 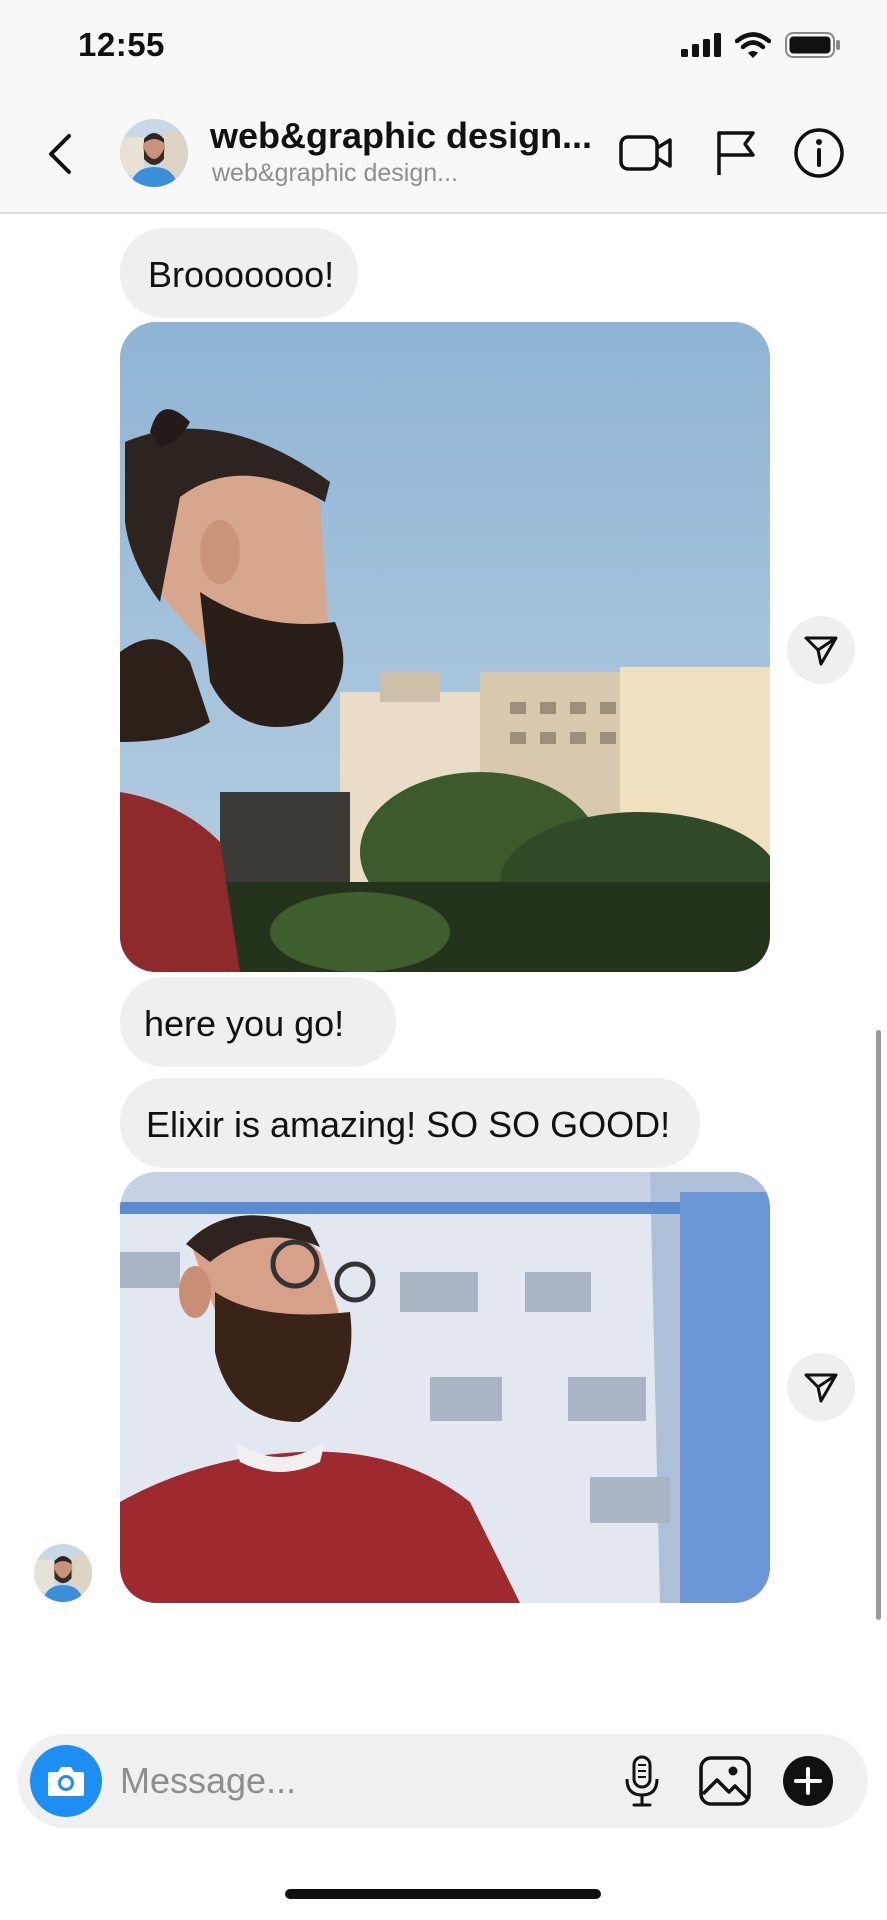 I want to click on add-content-button, so click(x=808, y=1781).